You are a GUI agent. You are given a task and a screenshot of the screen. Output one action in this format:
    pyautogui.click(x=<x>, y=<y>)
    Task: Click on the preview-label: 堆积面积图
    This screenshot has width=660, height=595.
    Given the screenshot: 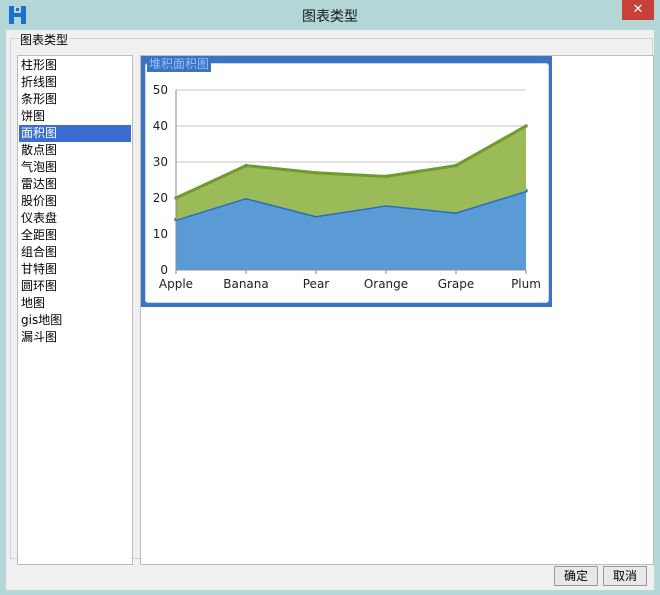 What is the action you would take?
    pyautogui.click(x=179, y=64)
    